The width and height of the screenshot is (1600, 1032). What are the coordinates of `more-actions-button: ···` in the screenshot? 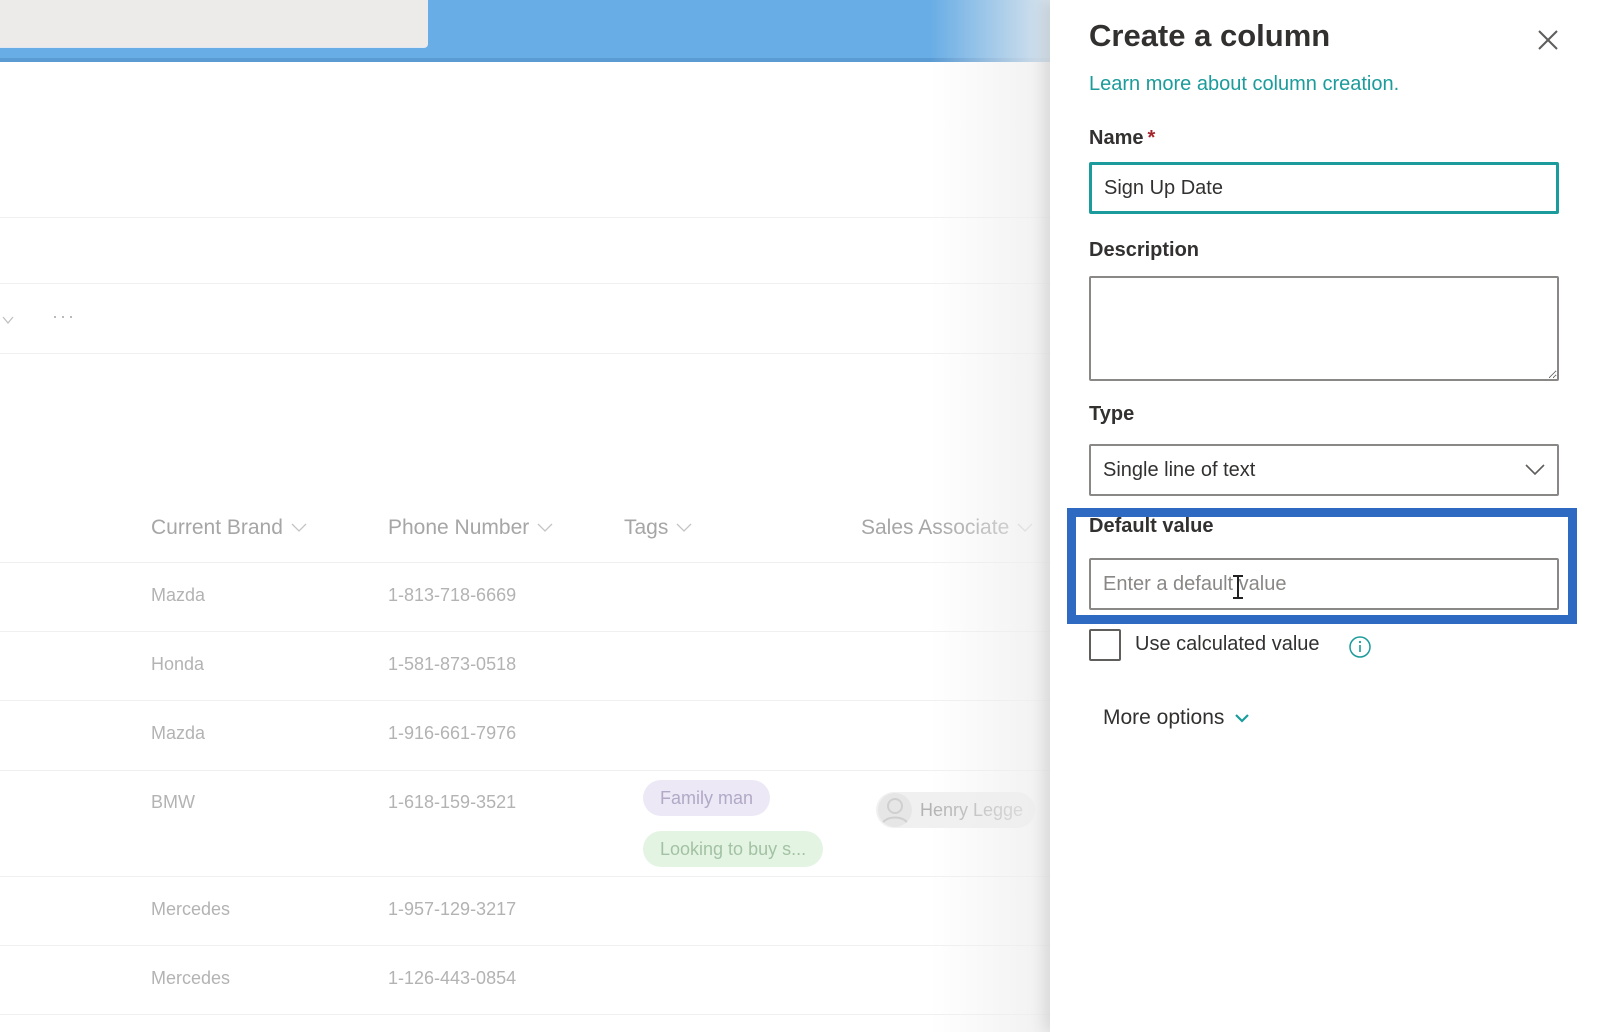 It's located at (64, 316).